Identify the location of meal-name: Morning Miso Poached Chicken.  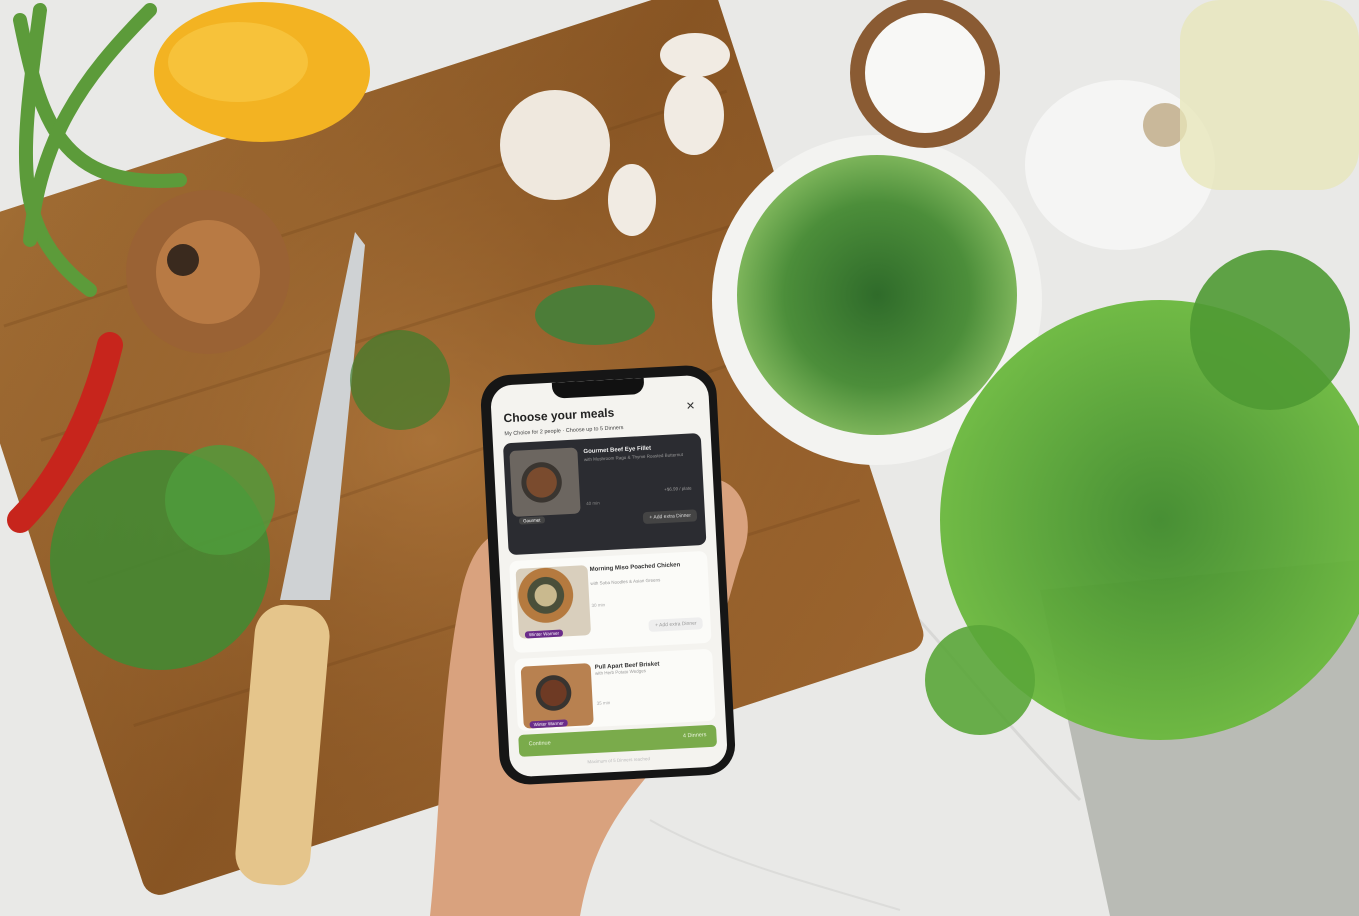
(635, 567).